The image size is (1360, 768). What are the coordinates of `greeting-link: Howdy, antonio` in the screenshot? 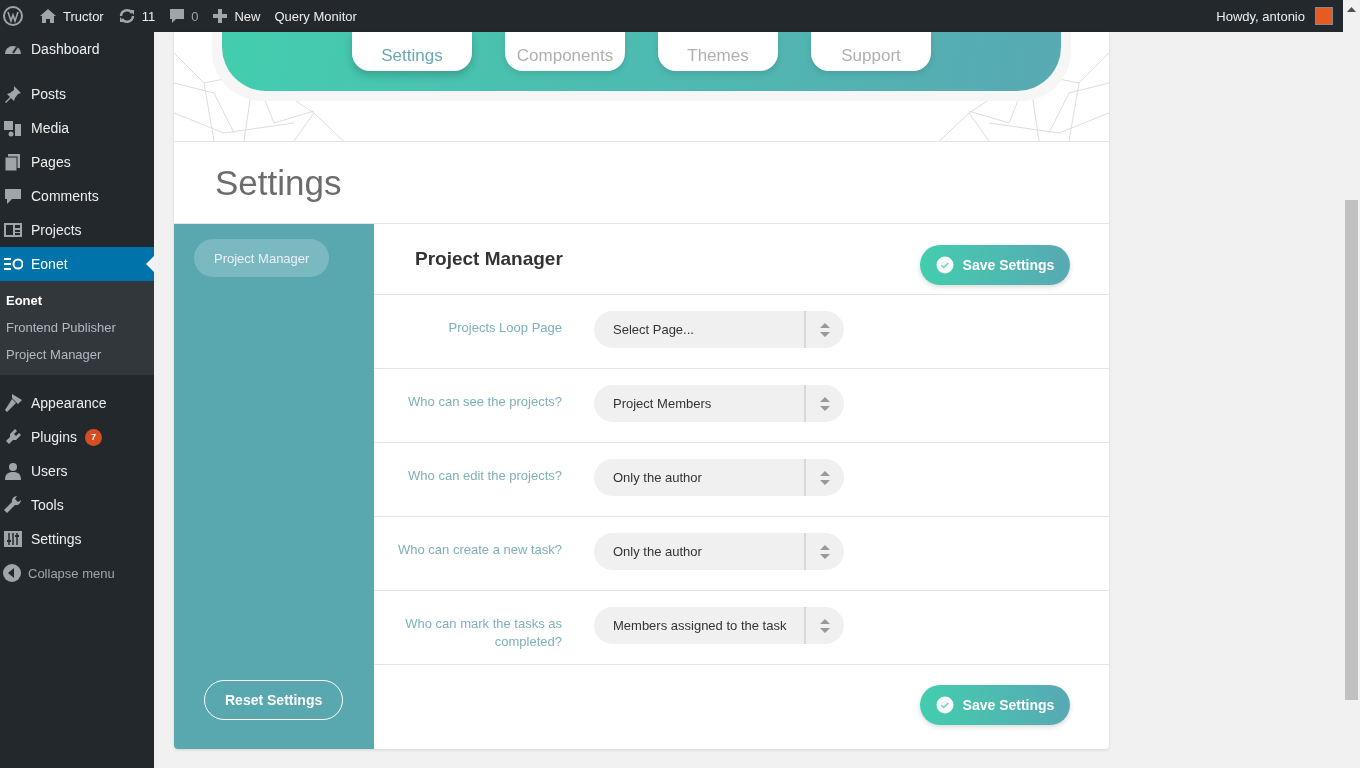 It's located at (1260, 16).